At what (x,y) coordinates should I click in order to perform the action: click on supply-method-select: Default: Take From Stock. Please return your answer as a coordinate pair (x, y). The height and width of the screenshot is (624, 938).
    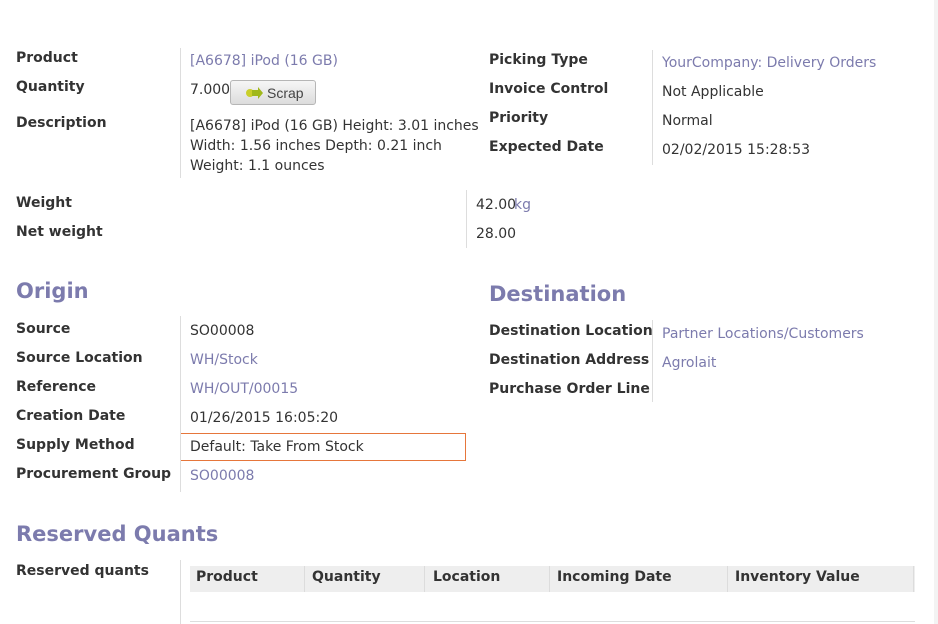
    Looking at the image, I should click on (323, 447).